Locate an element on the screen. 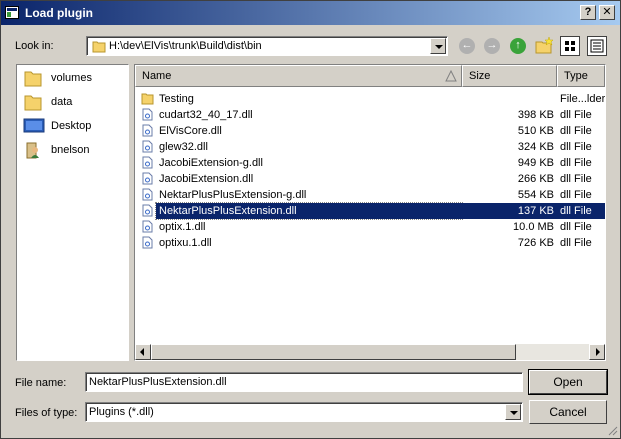  grid-view-icon is located at coordinates (570, 46).